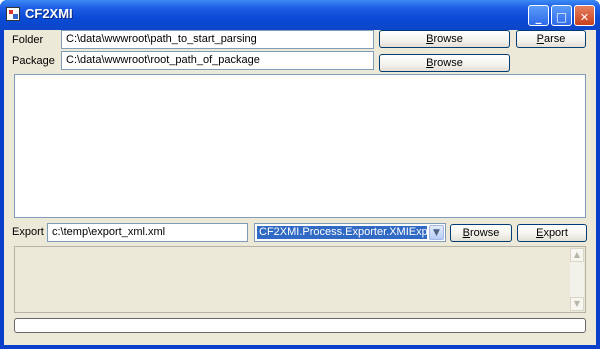 This screenshot has width=600, height=349. I want to click on export-button: Export, so click(552, 233).